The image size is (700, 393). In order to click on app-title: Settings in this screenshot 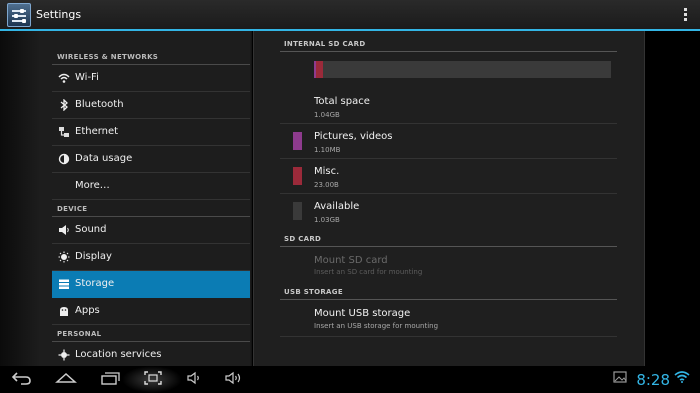, I will do `click(59, 14)`.